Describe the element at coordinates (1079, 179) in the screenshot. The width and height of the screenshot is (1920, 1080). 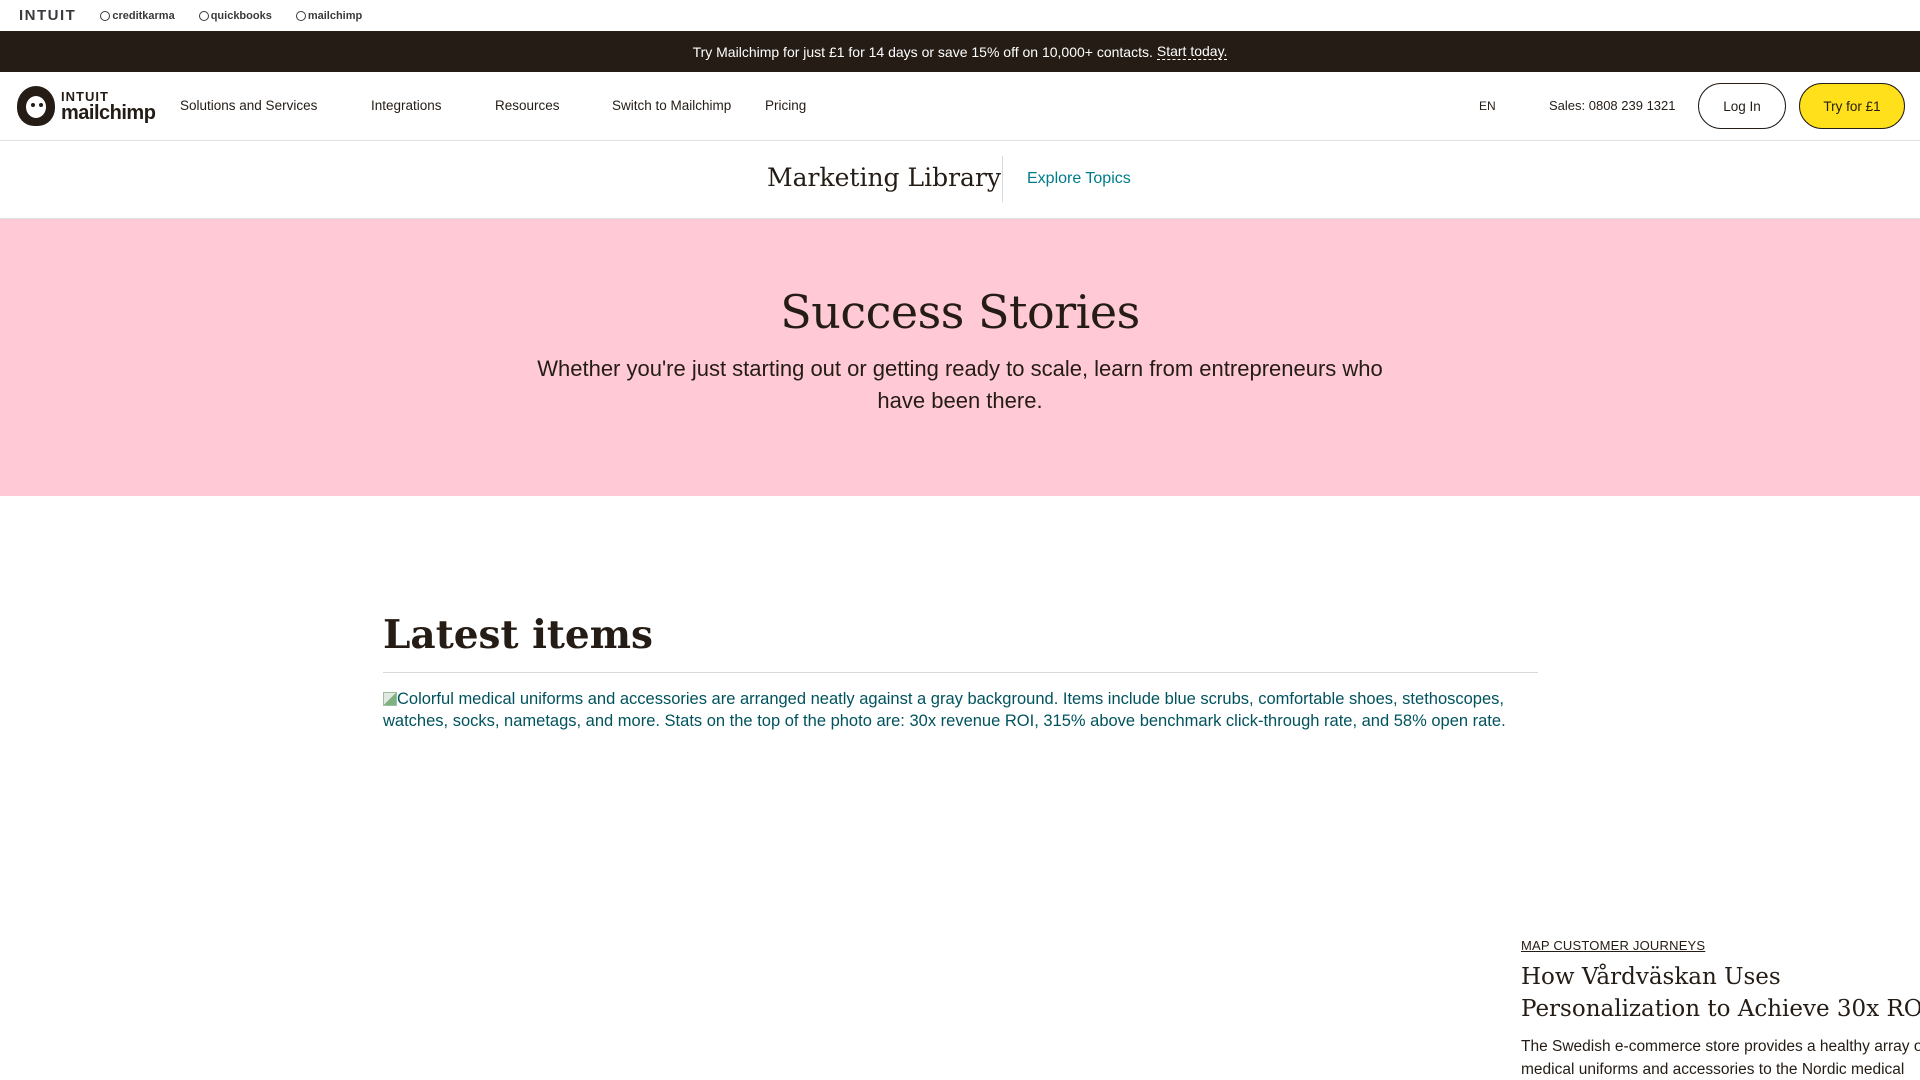
I see `explore-topics-link: Explore Topics` at that location.